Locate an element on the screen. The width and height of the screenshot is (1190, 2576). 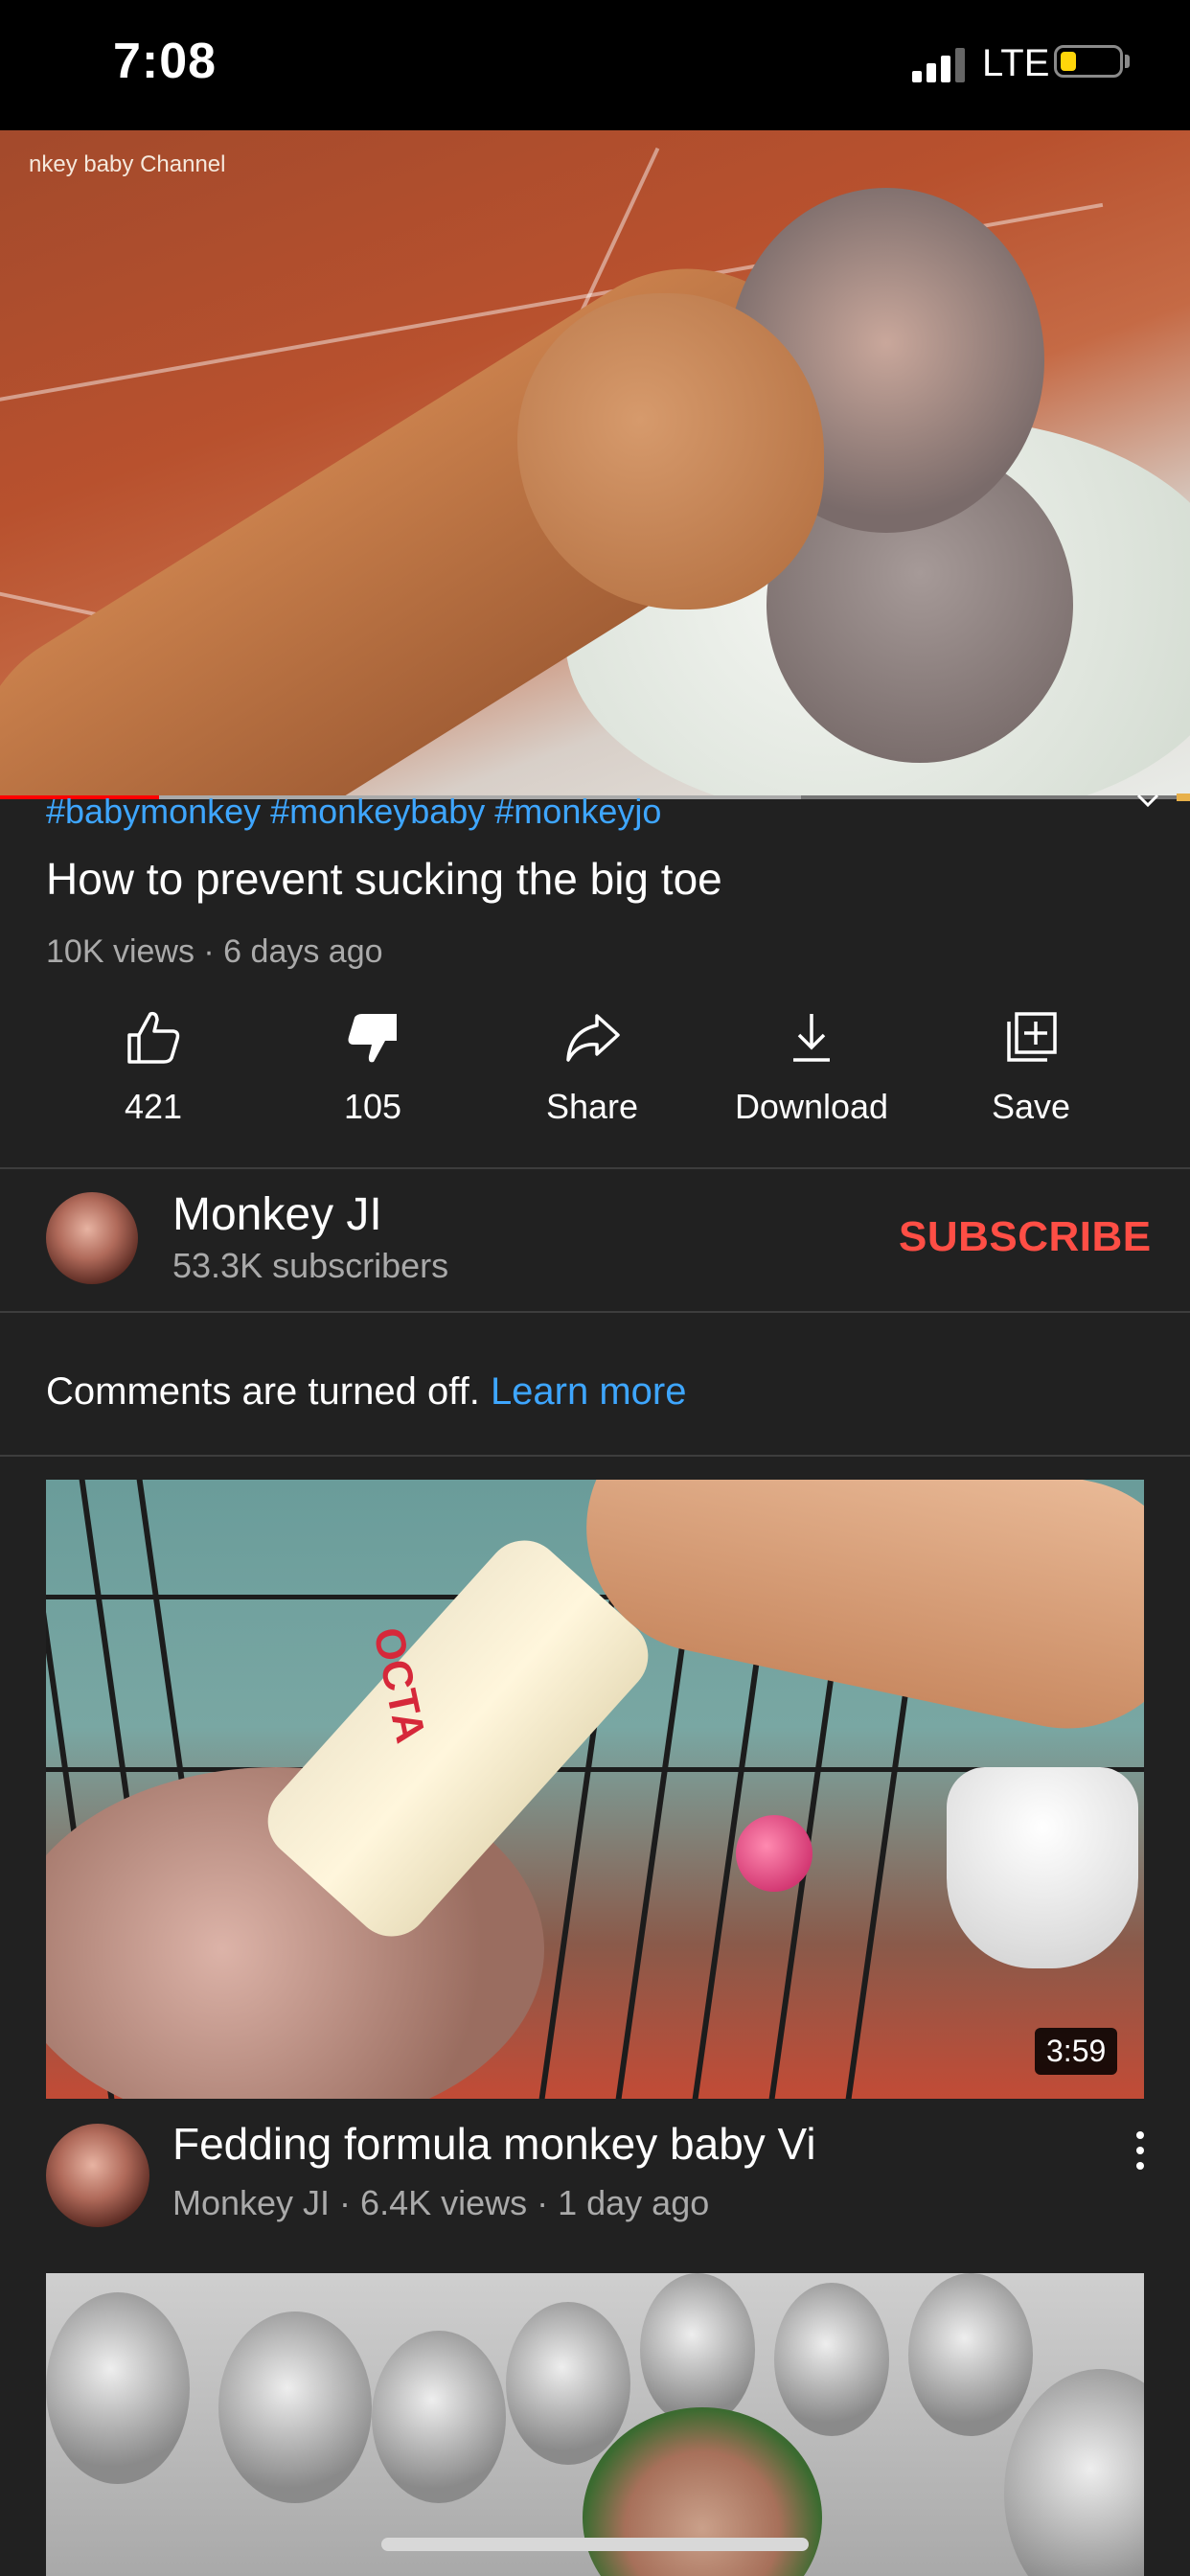
comments-notice: Comments are turned off. Learn more is located at coordinates (366, 1392).